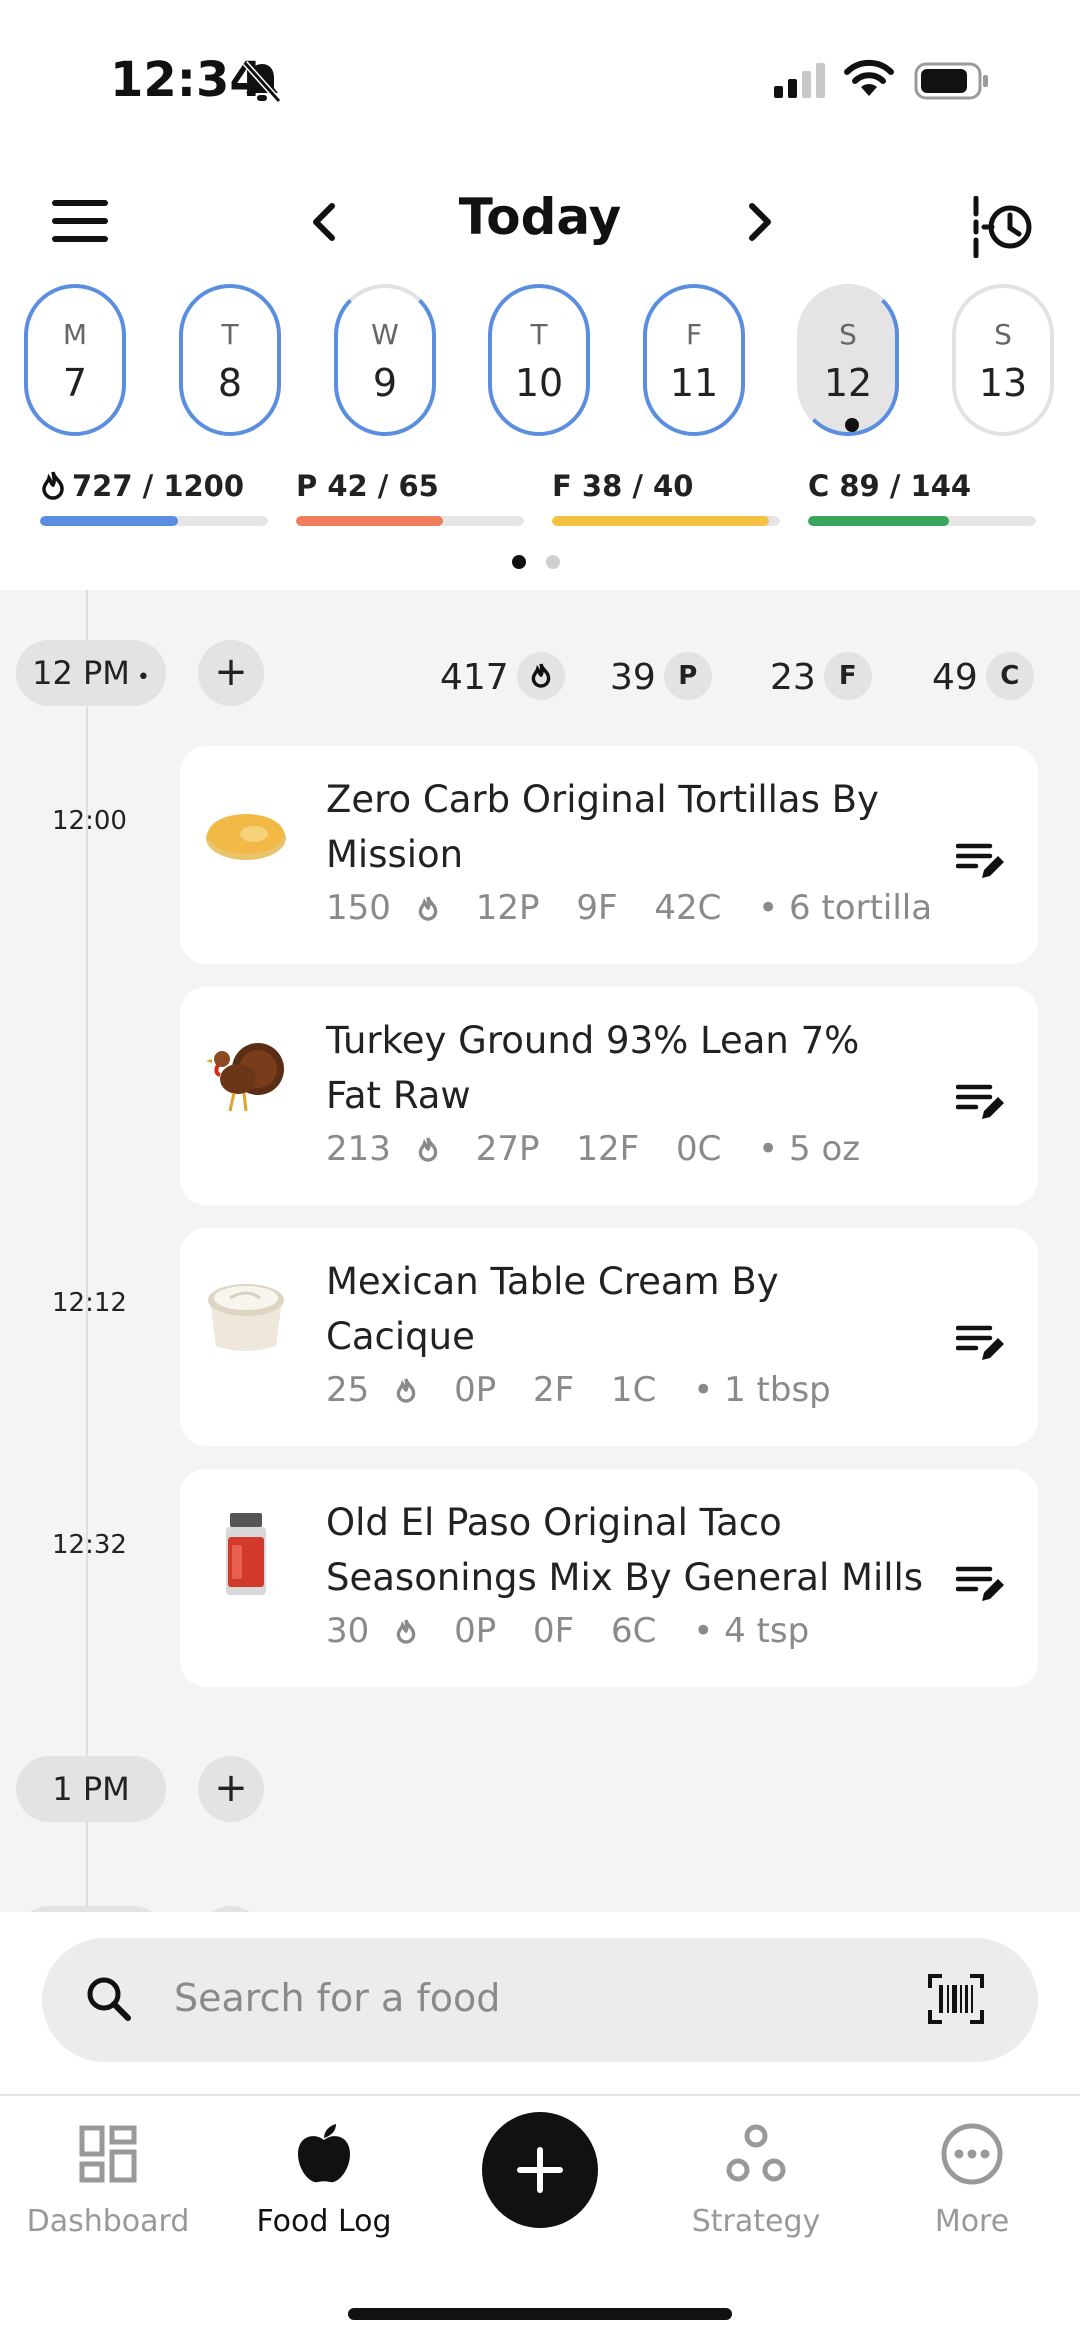  Describe the element at coordinates (539, 383) in the screenshot. I see `day-number: 10` at that location.